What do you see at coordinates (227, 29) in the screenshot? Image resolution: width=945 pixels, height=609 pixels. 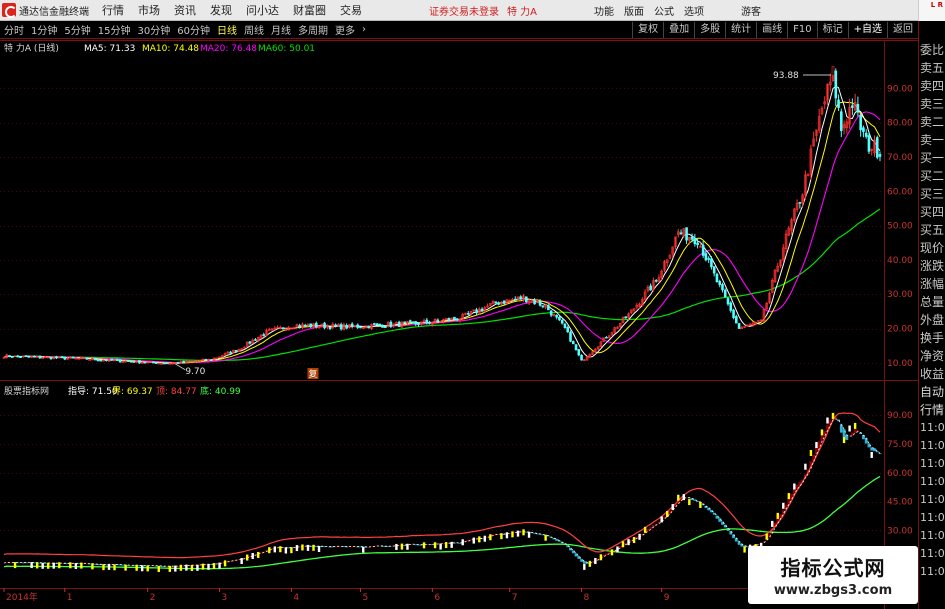 I see `period-daily: 日线` at bounding box center [227, 29].